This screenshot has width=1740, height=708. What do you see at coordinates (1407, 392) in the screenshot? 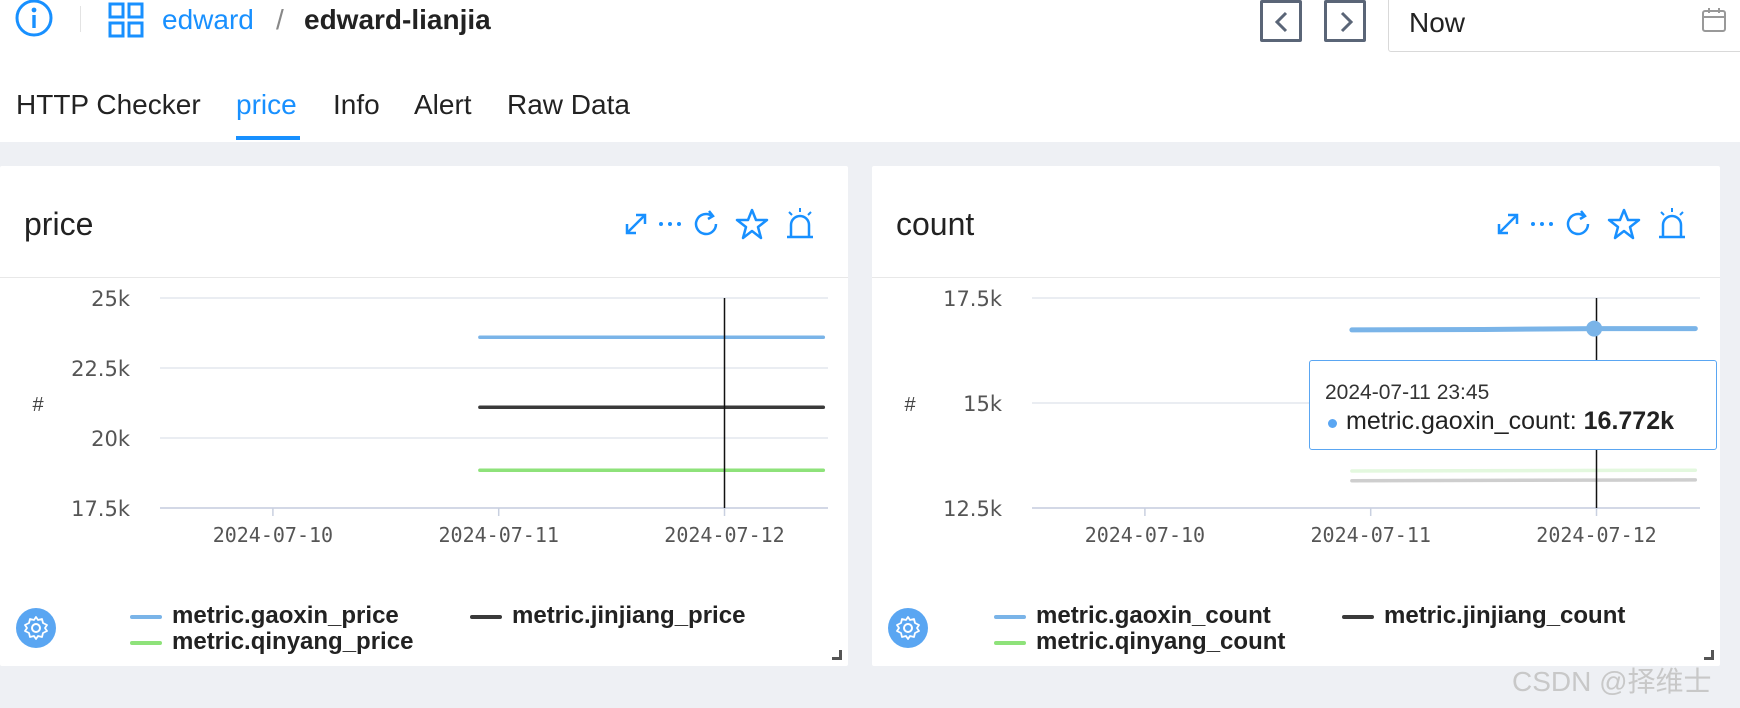
I see `tooltip-time: 2024-07-11 23:45` at bounding box center [1407, 392].